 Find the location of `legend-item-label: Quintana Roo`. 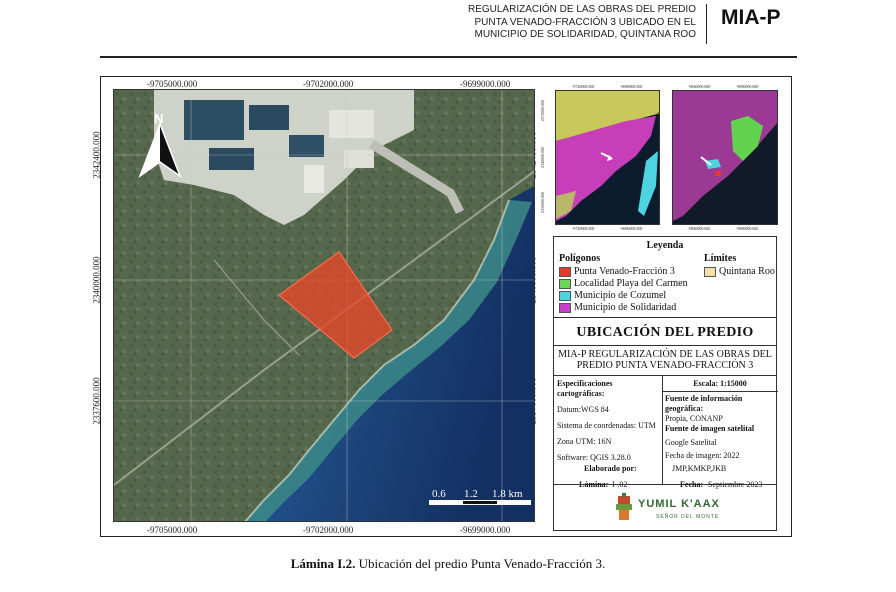

legend-item-label: Quintana Roo is located at coordinates (747, 271).